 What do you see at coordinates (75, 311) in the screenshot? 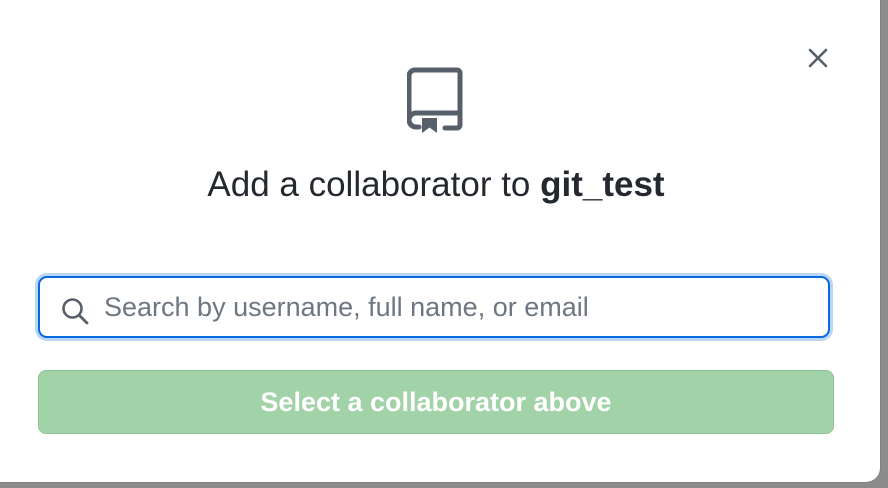
I see `search-icon` at bounding box center [75, 311].